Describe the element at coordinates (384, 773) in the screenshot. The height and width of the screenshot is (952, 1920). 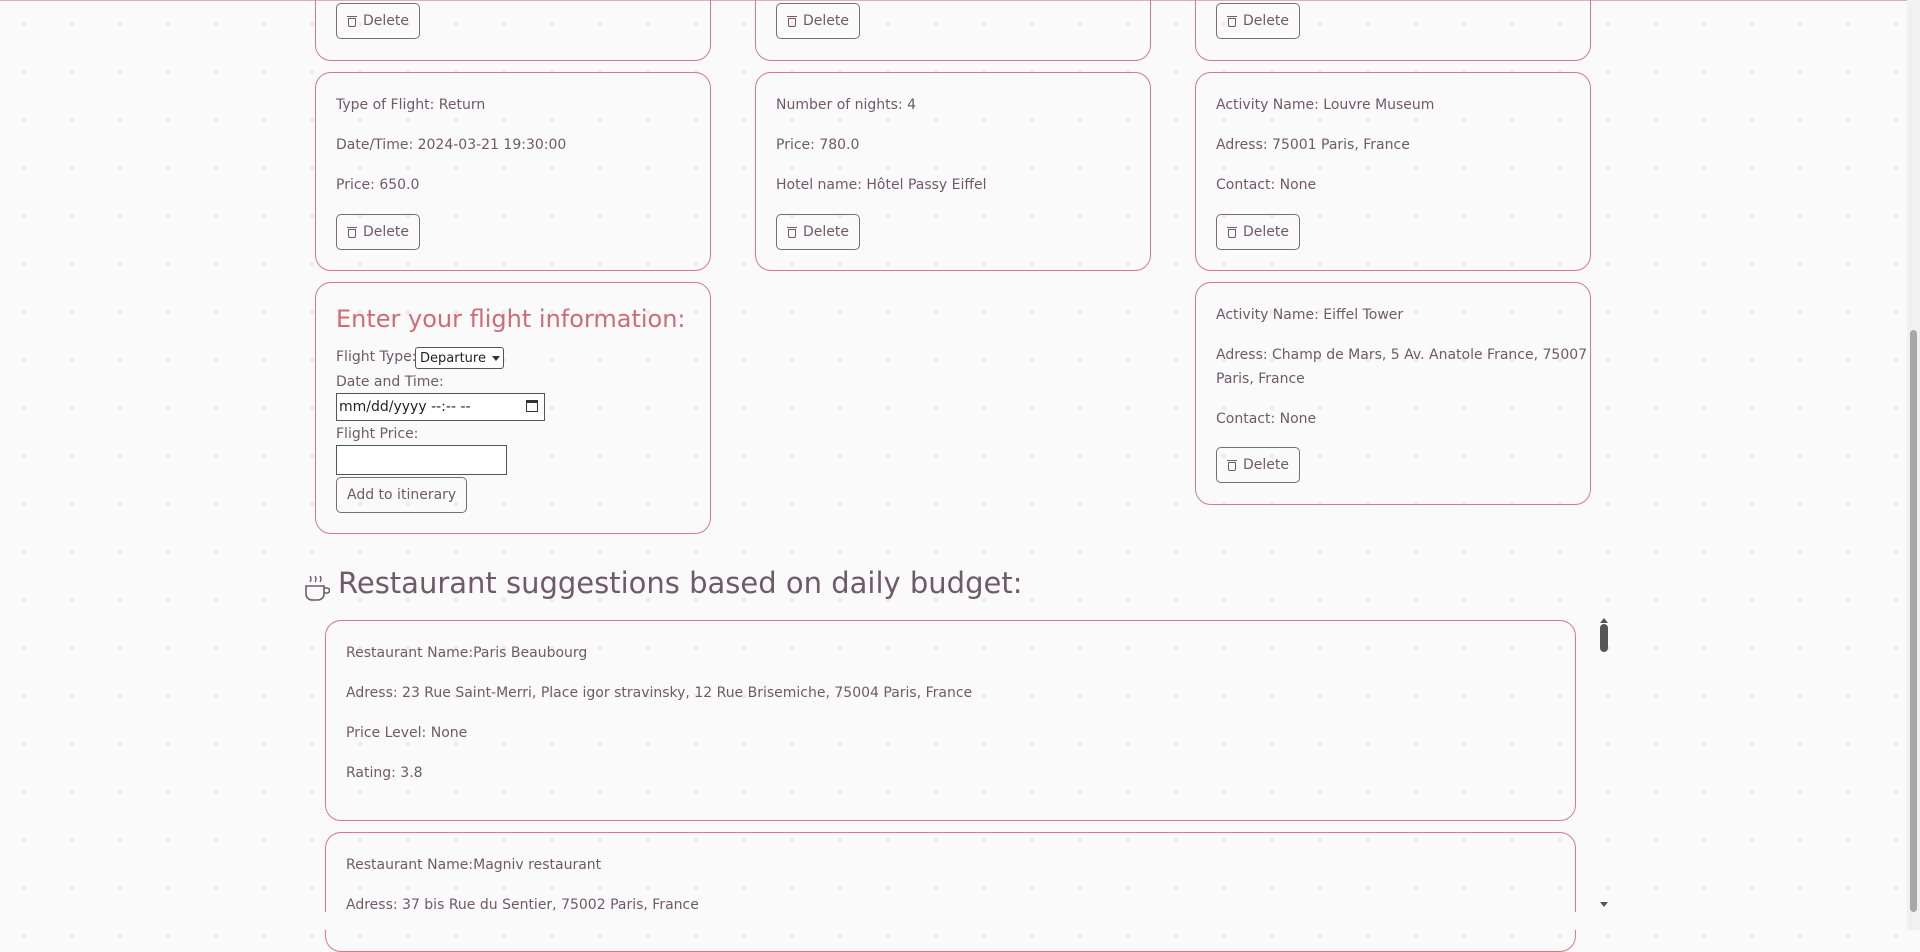
I see `restaurant-rating: Rating: 3.8` at that location.